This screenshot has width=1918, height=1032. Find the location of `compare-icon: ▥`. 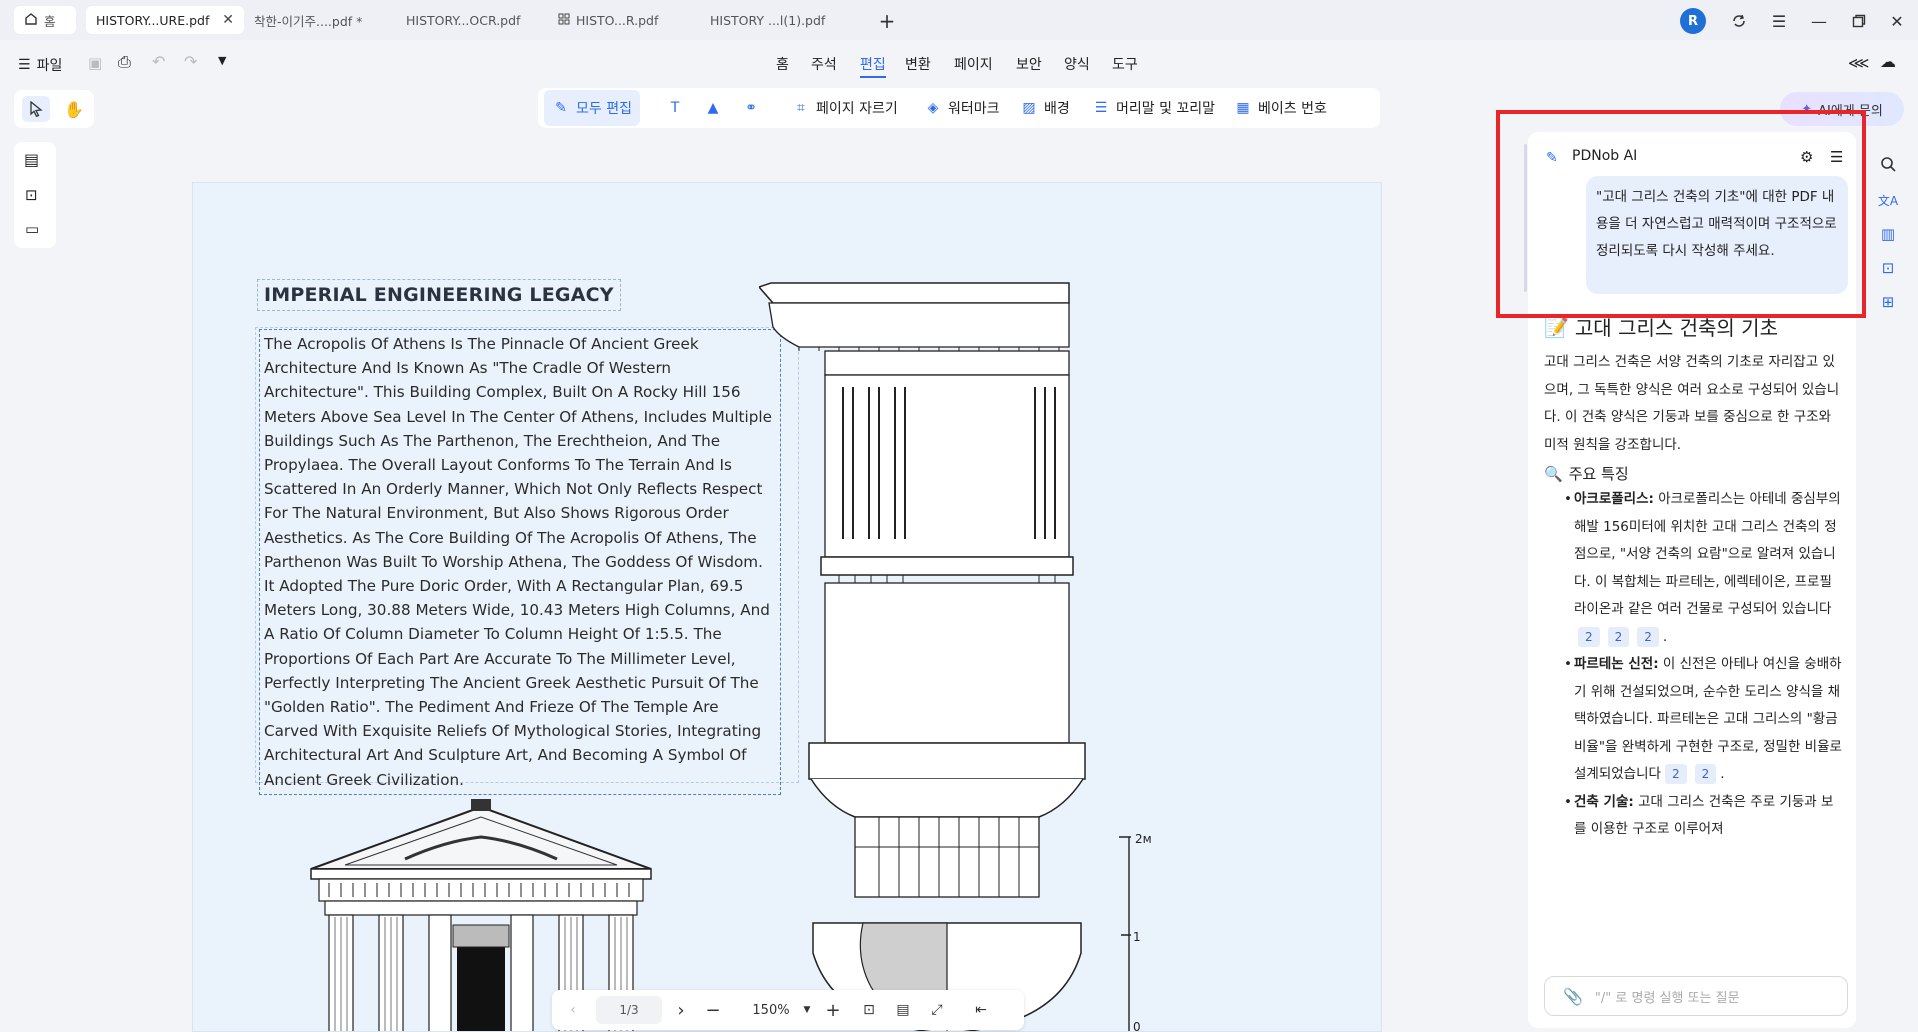

compare-icon: ▥ is located at coordinates (1888, 234).